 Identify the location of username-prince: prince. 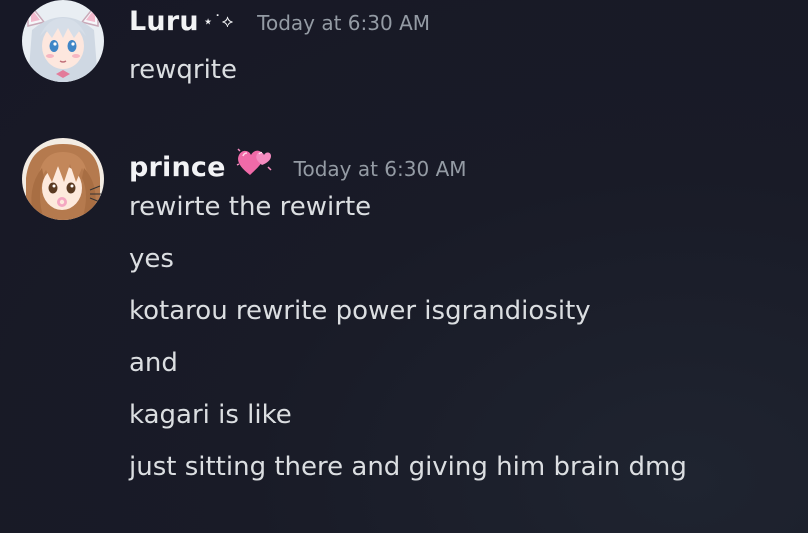
(177, 167).